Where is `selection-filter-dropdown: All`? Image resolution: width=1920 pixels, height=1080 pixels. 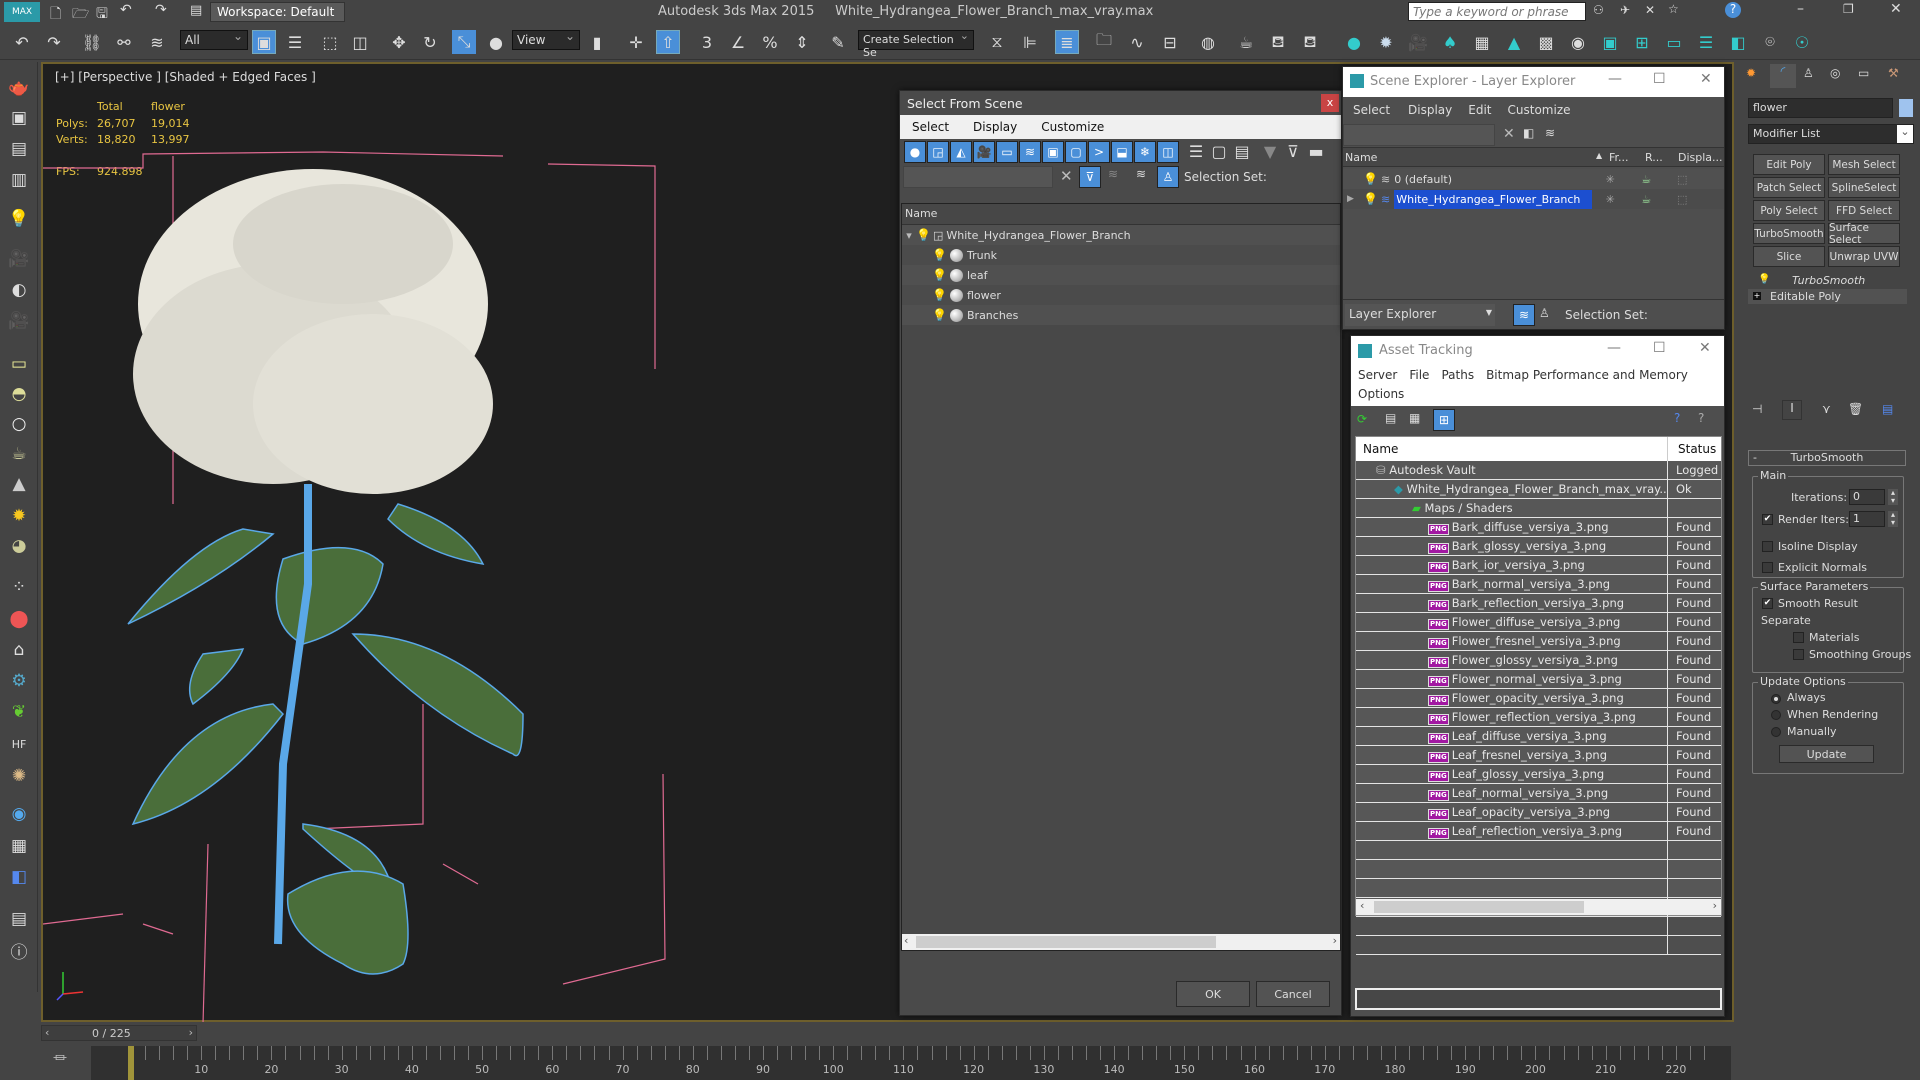
selection-filter-dropdown: All is located at coordinates (214, 39).